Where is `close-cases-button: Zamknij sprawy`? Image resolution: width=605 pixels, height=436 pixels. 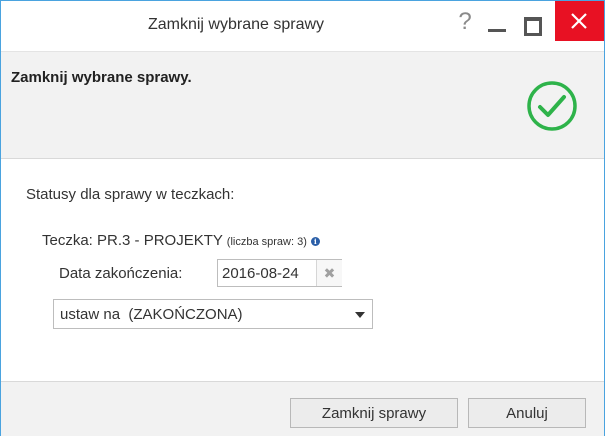 close-cases-button: Zamknij sprawy is located at coordinates (374, 413).